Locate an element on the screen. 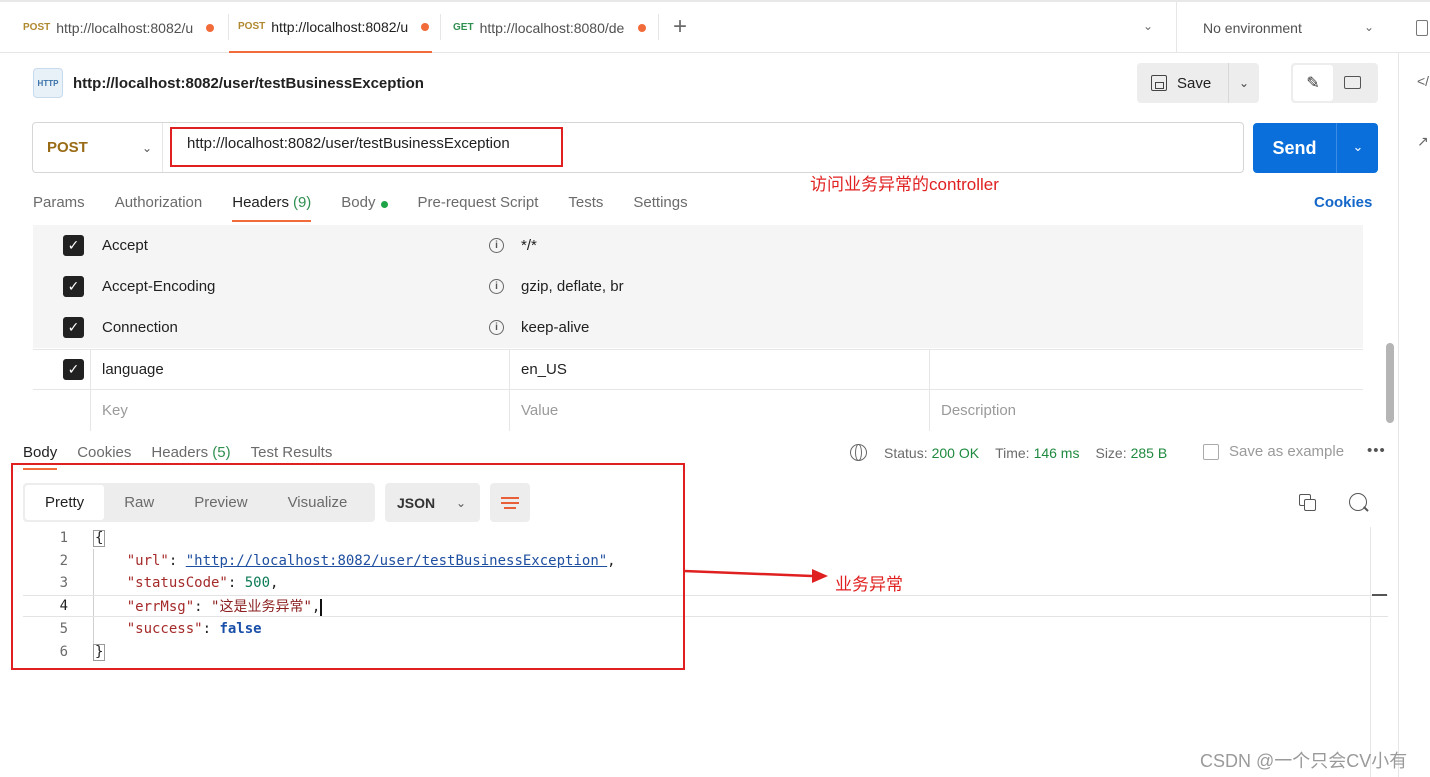 The width and height of the screenshot is (1430, 777). expand-icon: ↗ is located at coordinates (1423, 141).